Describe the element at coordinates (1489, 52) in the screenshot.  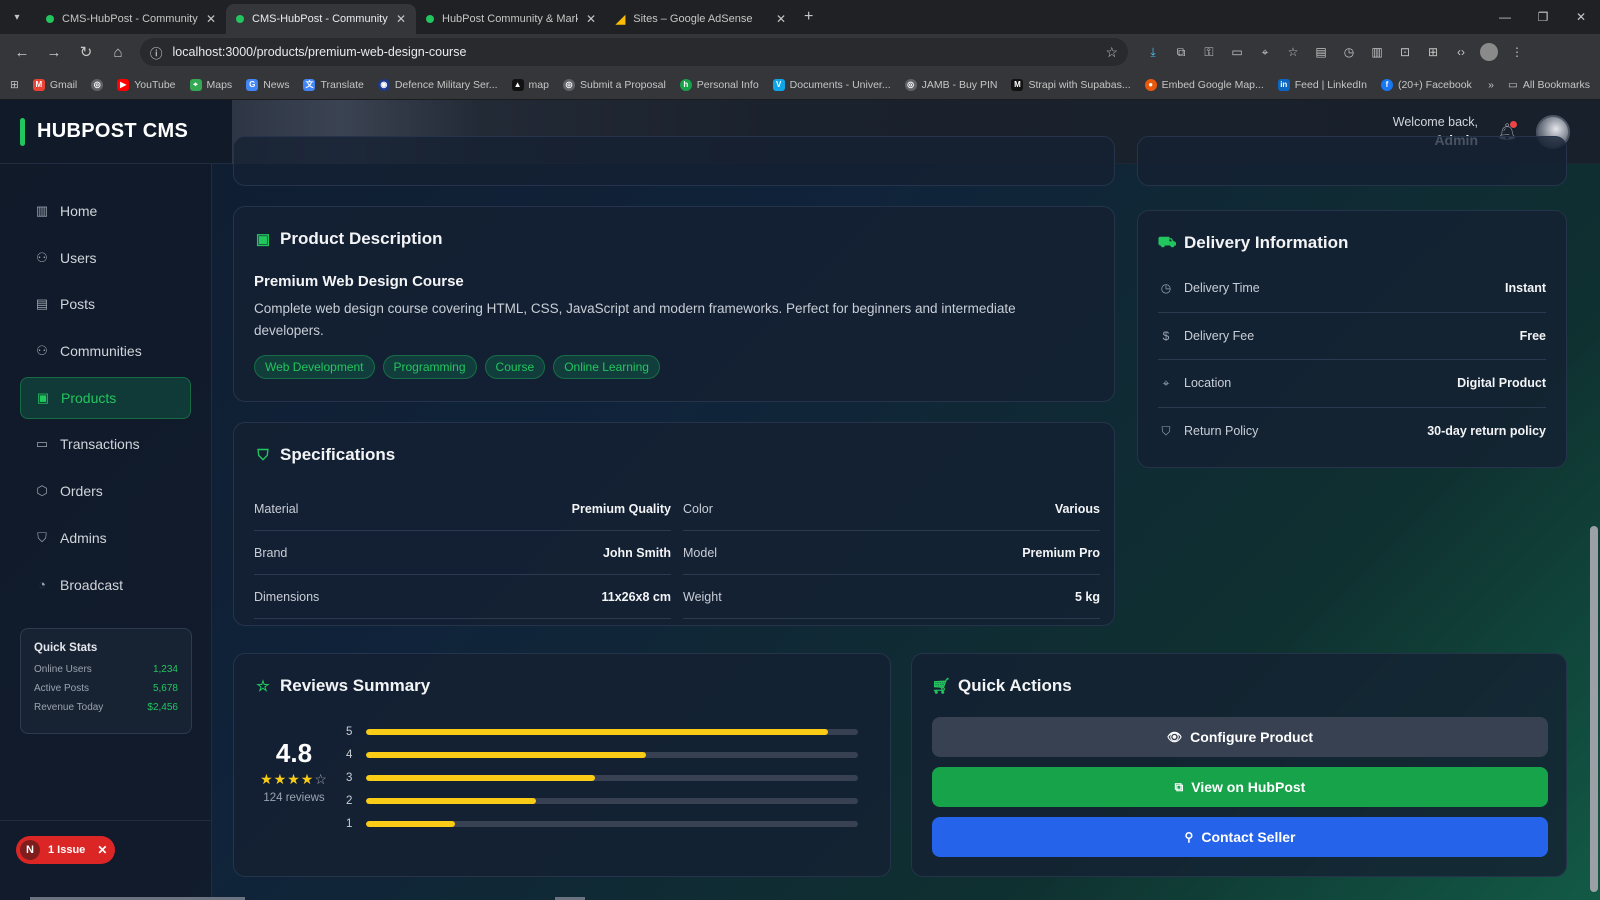
I see `profile-avatar` at that location.